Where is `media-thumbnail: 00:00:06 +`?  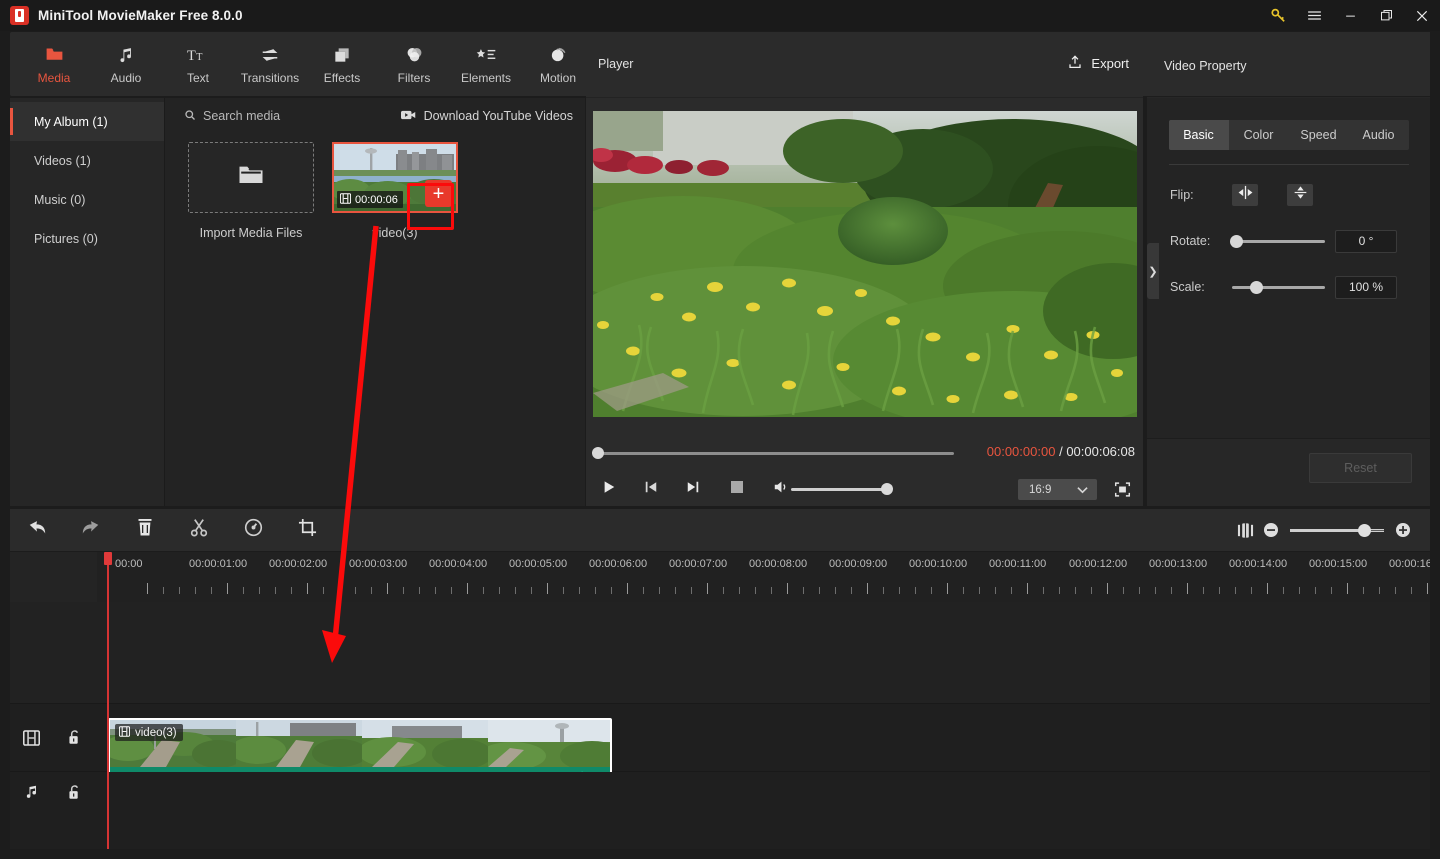
media-thumbnail: 00:00:06 + is located at coordinates (395, 177).